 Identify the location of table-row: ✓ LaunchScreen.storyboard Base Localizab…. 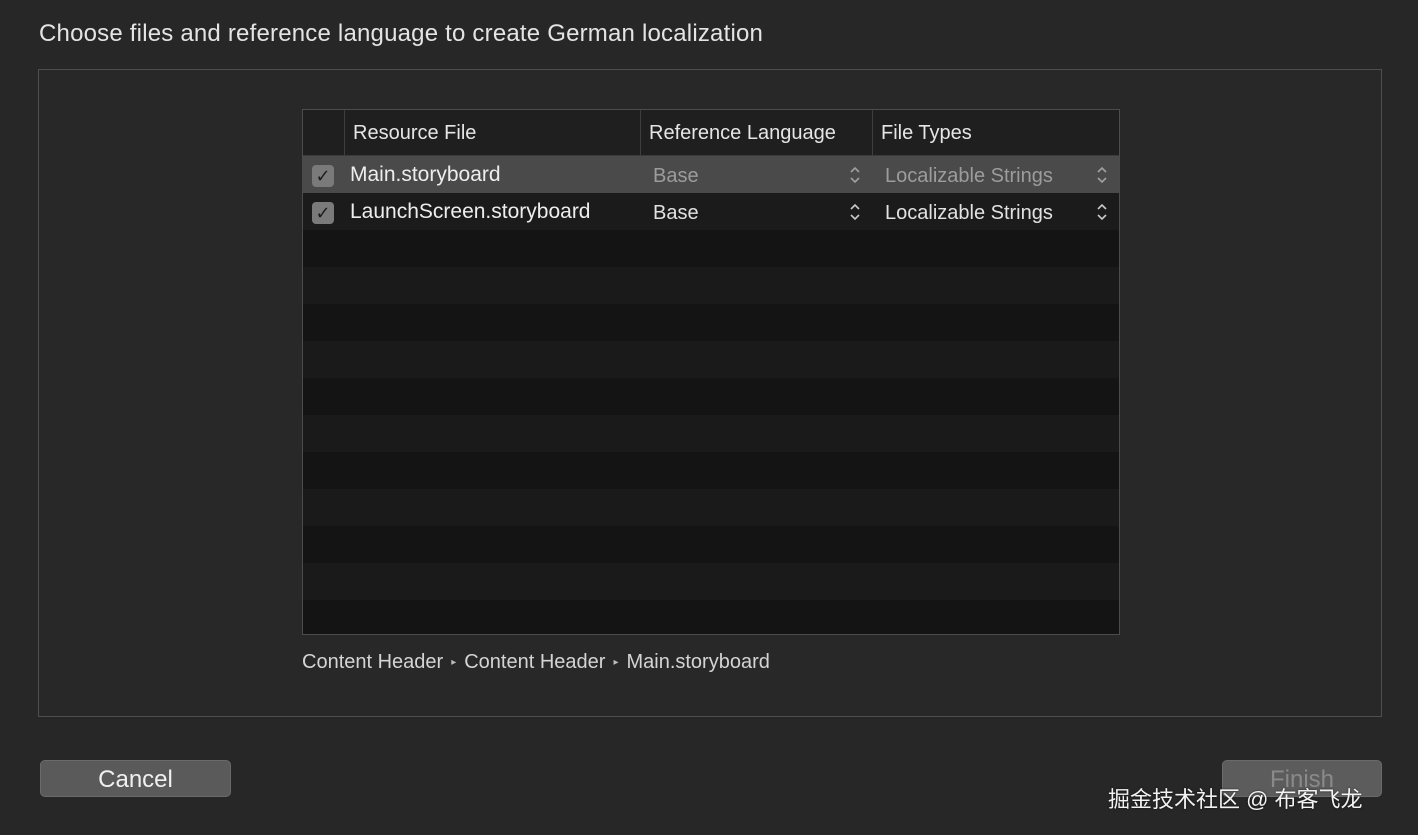
(711, 211).